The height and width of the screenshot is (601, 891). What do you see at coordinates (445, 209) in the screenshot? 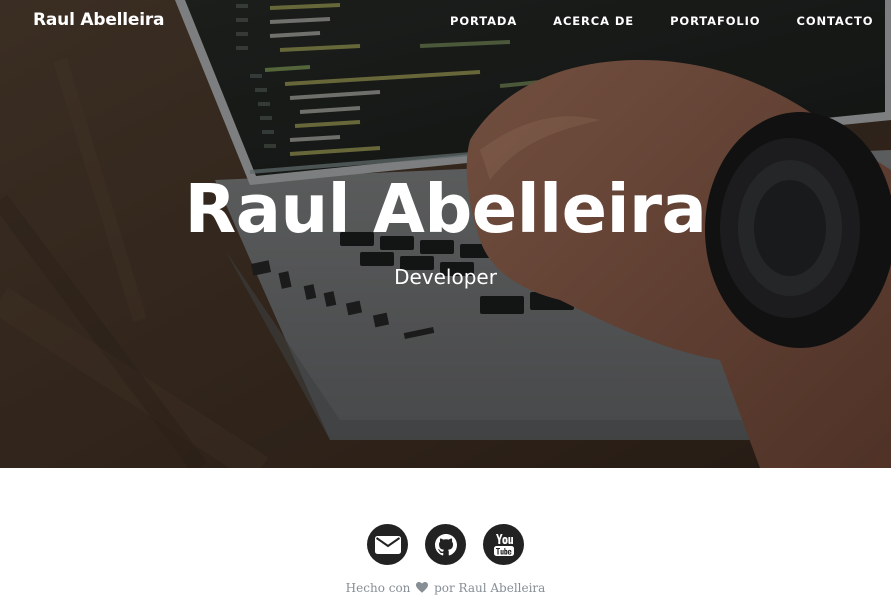
I see `hero-title: Raul Abelleira` at bounding box center [445, 209].